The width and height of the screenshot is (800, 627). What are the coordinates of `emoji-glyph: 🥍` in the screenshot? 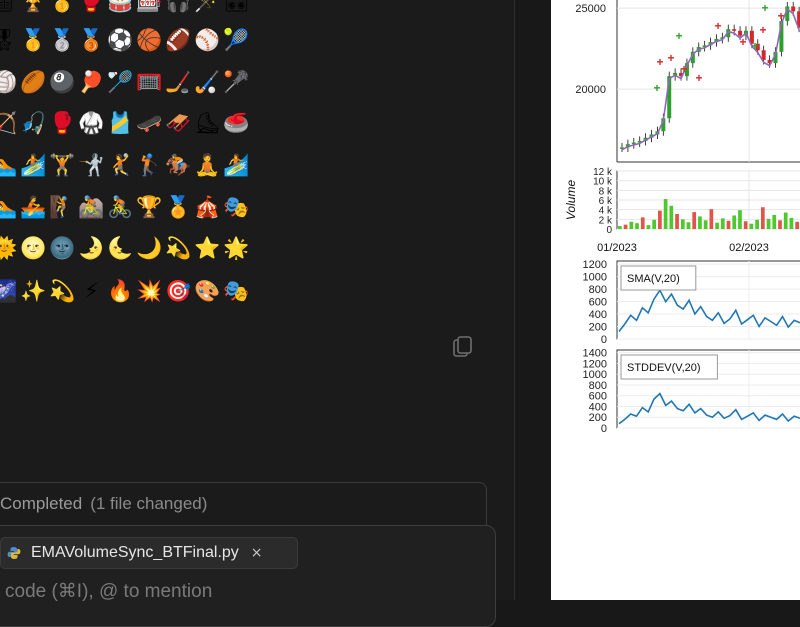 It's located at (236, 82).